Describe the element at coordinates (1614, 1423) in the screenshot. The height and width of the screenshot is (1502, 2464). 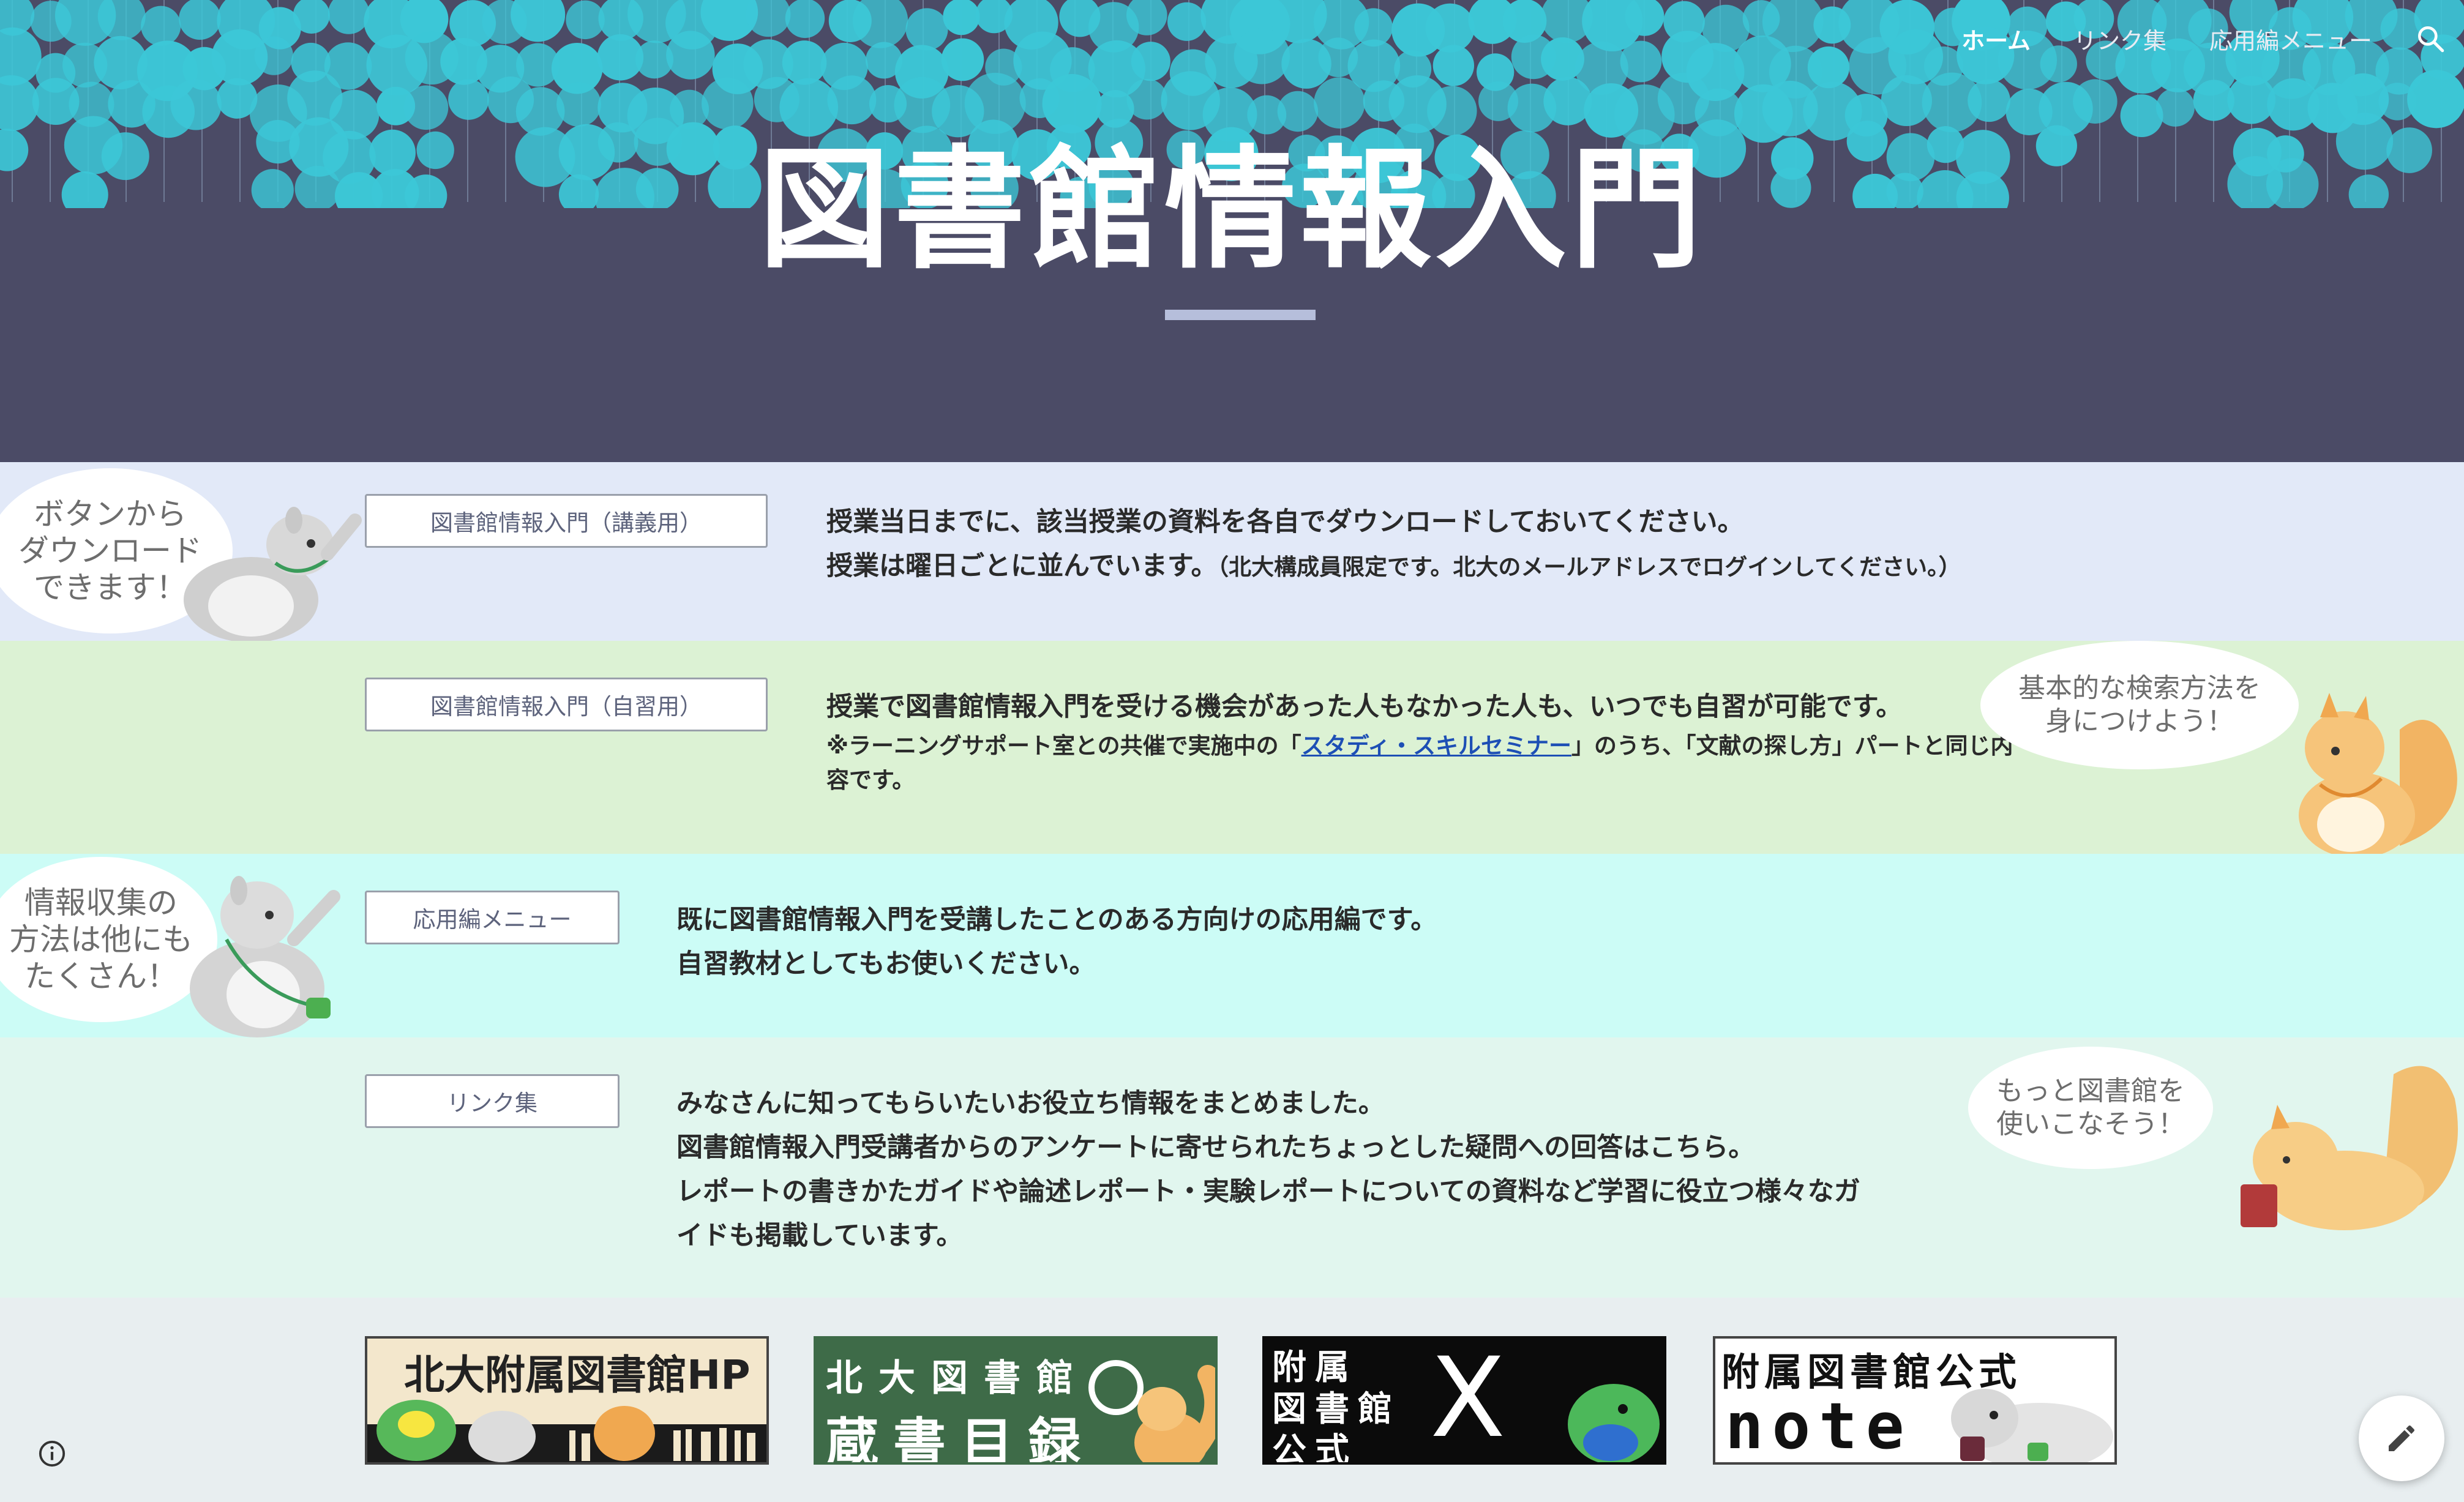
I see `bird-mascot-reading` at that location.